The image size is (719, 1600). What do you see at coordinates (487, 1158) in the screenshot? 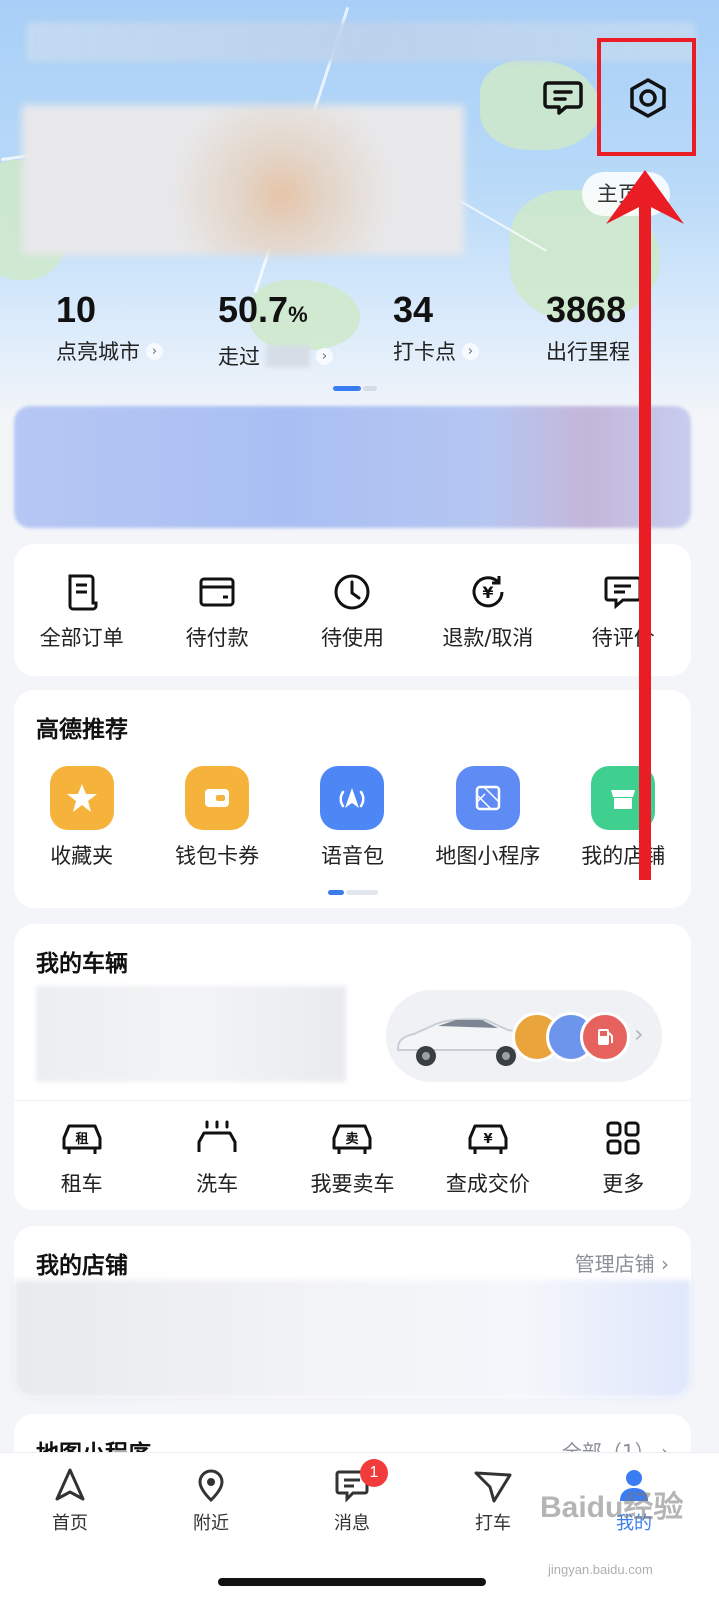
I see `service-check-price: ¥ 查成交价` at bounding box center [487, 1158].